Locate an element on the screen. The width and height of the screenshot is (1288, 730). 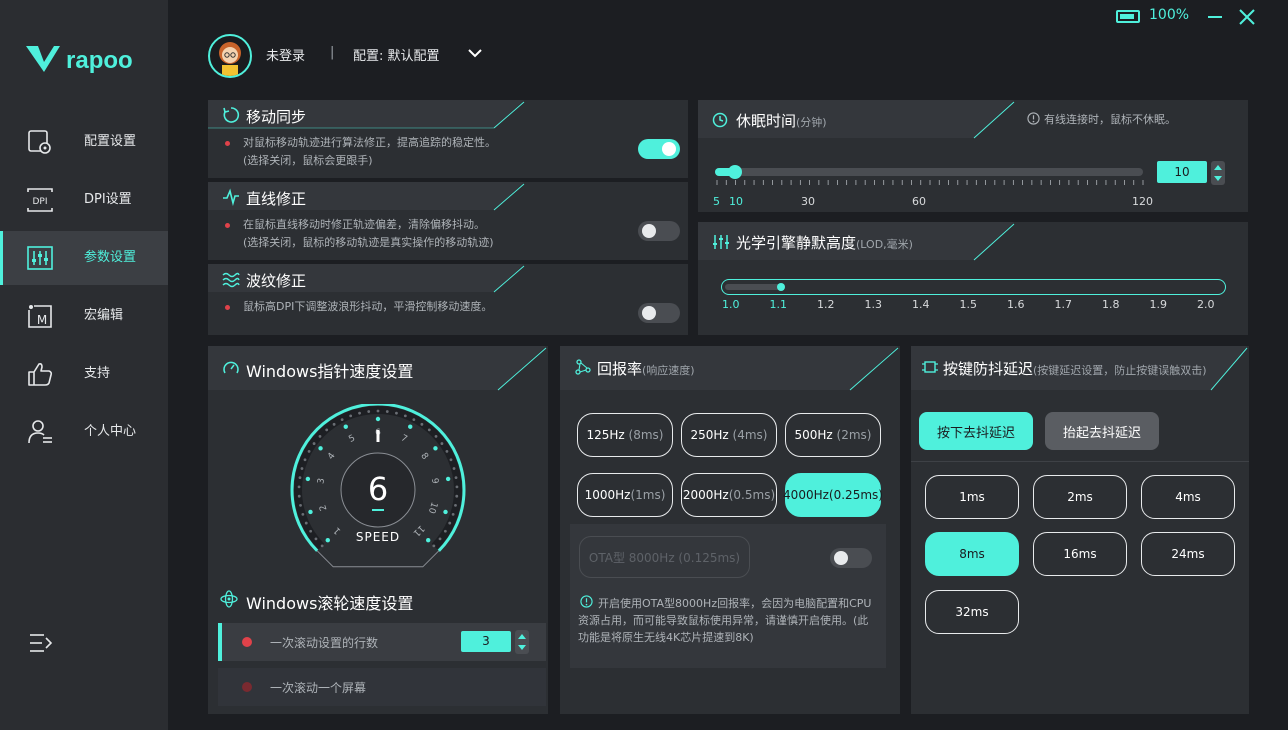
sidebar-item-profile: 个人中心 is located at coordinates (84, 432).